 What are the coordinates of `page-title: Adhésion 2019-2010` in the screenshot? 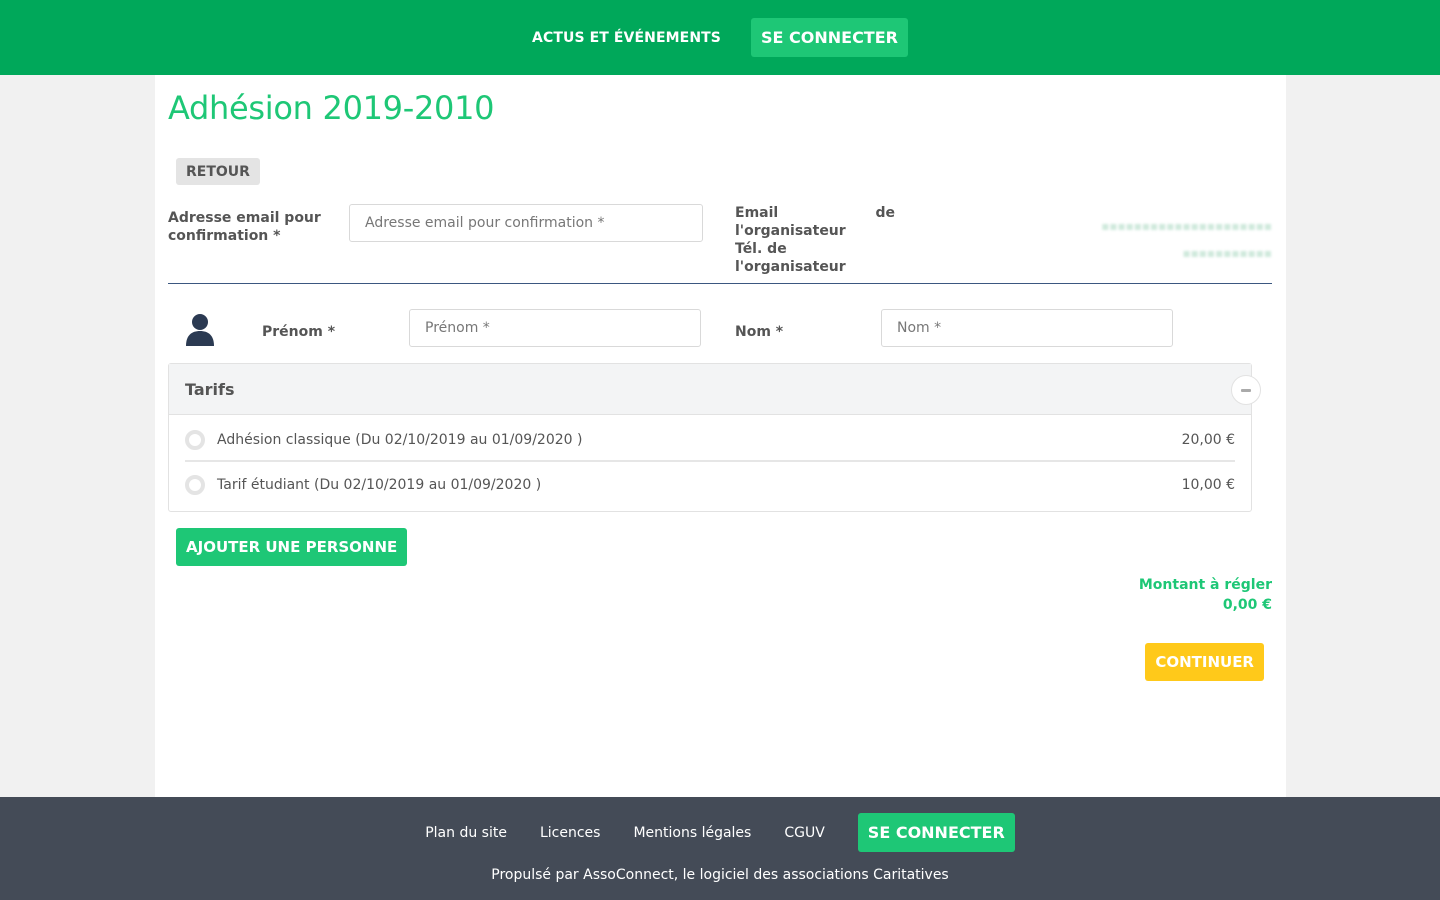 It's located at (331, 108).